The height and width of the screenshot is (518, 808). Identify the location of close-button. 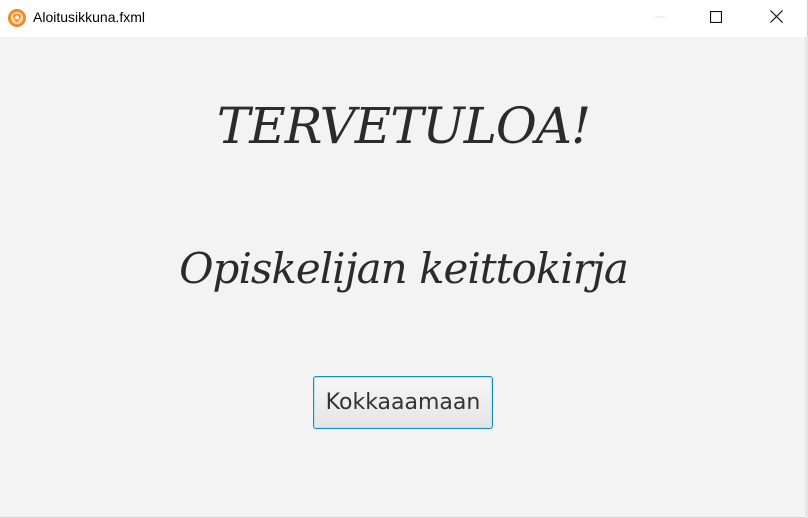
(776, 18).